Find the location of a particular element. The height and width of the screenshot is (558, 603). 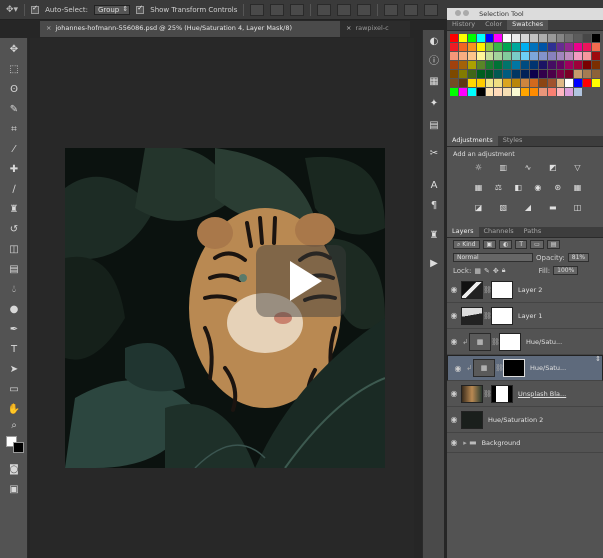

photo-filter-icon: ◉ is located at coordinates (537, 188).